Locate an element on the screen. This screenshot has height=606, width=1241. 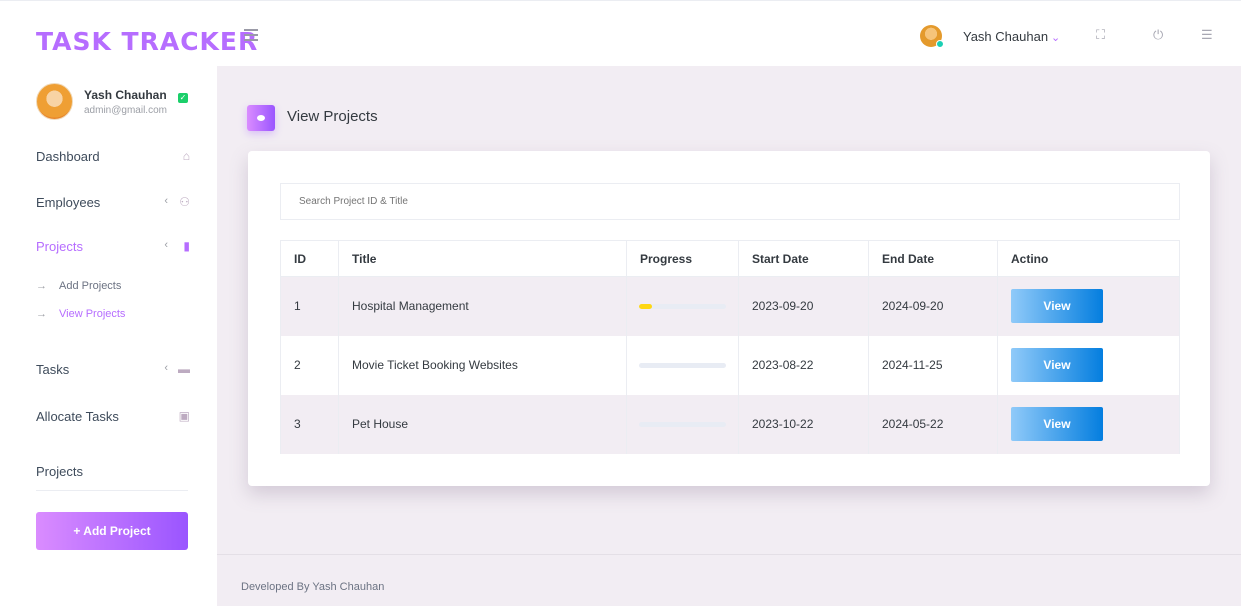
profile-avatar is located at coordinates (54, 101).